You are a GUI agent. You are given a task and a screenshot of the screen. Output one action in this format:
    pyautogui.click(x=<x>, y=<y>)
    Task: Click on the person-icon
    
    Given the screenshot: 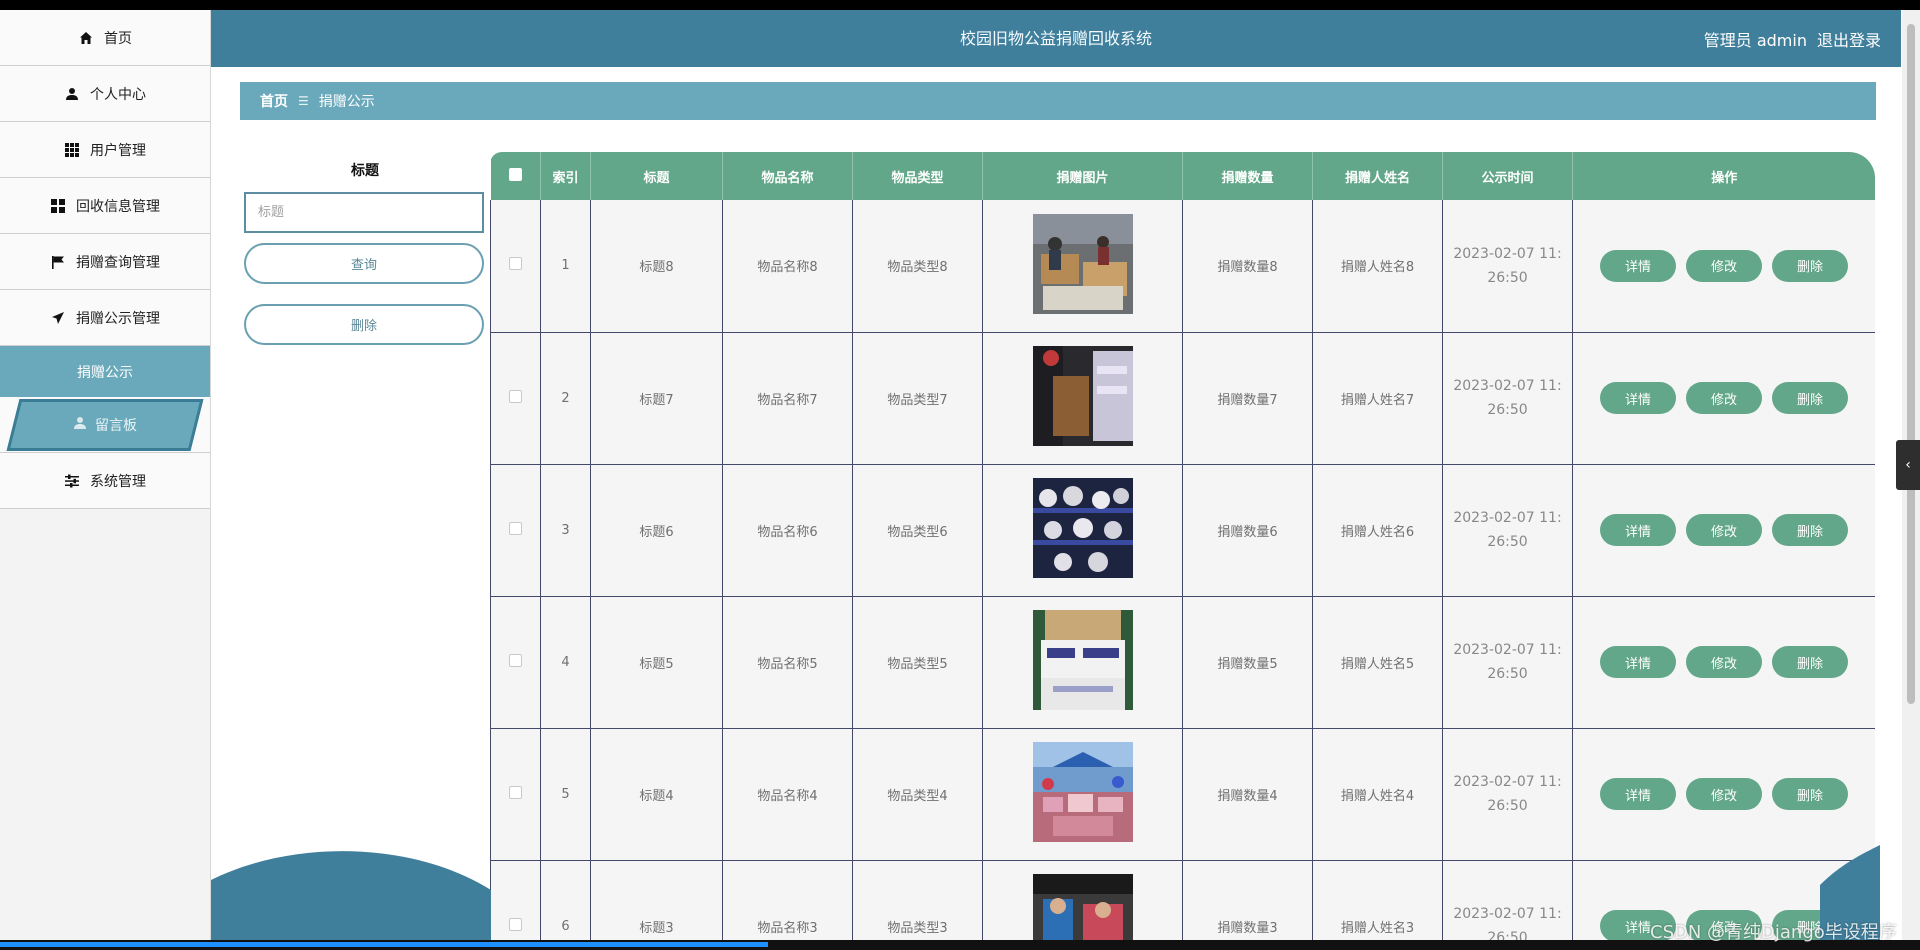 What is the action you would take?
    pyautogui.click(x=80, y=425)
    